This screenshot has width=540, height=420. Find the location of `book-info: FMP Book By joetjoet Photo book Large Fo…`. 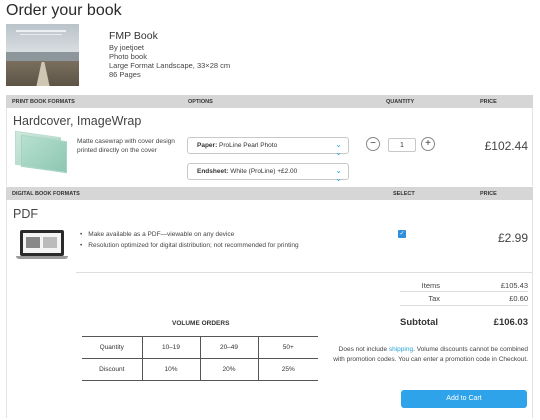

book-info: FMP Book By joetjoet Photo book Large Fo… is located at coordinates (169, 54).